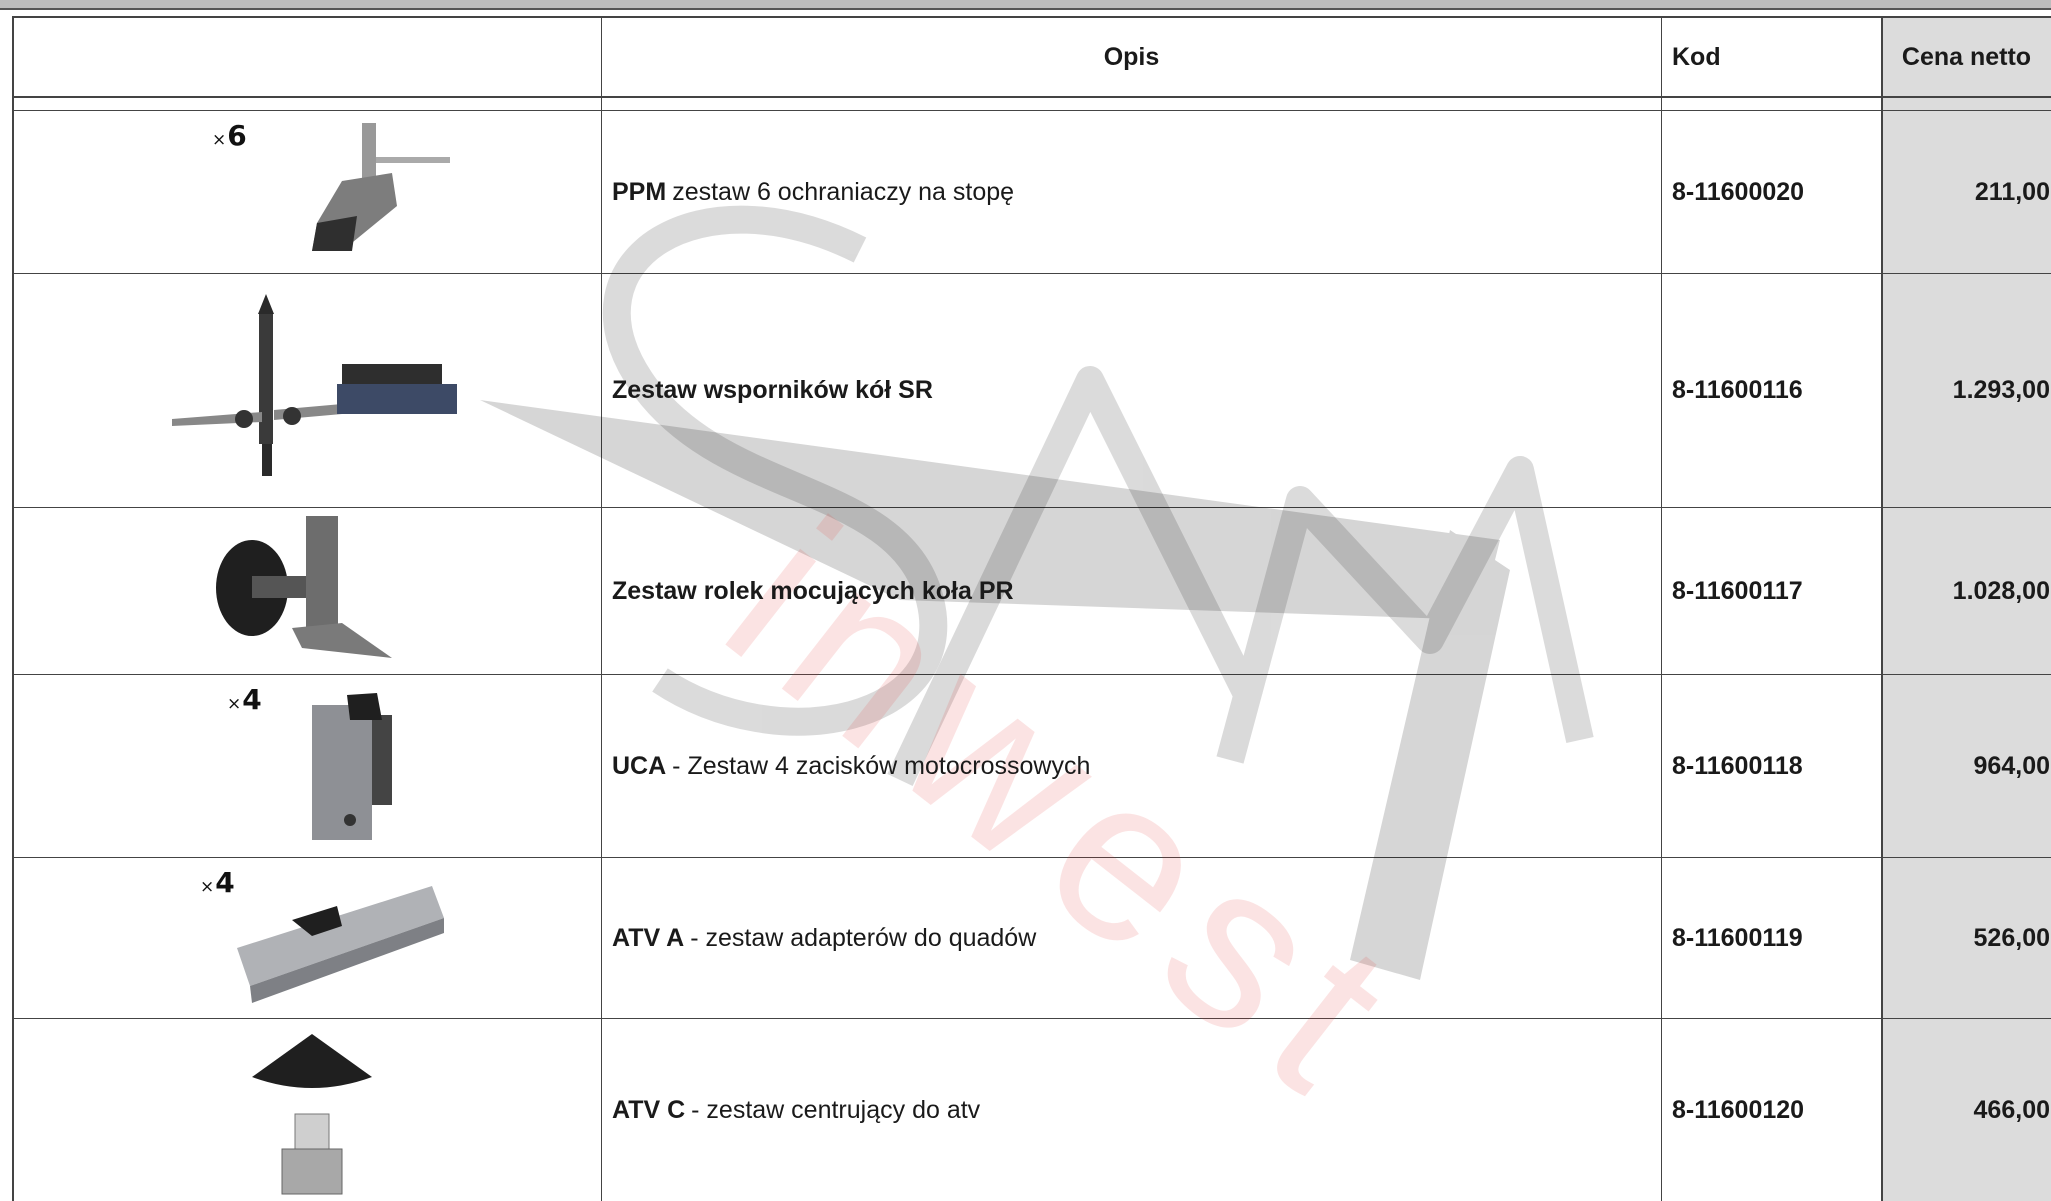 The height and width of the screenshot is (1201, 2051). What do you see at coordinates (863, 937) in the screenshot?
I see `description-text: - zestaw adapterów do quadów` at bounding box center [863, 937].